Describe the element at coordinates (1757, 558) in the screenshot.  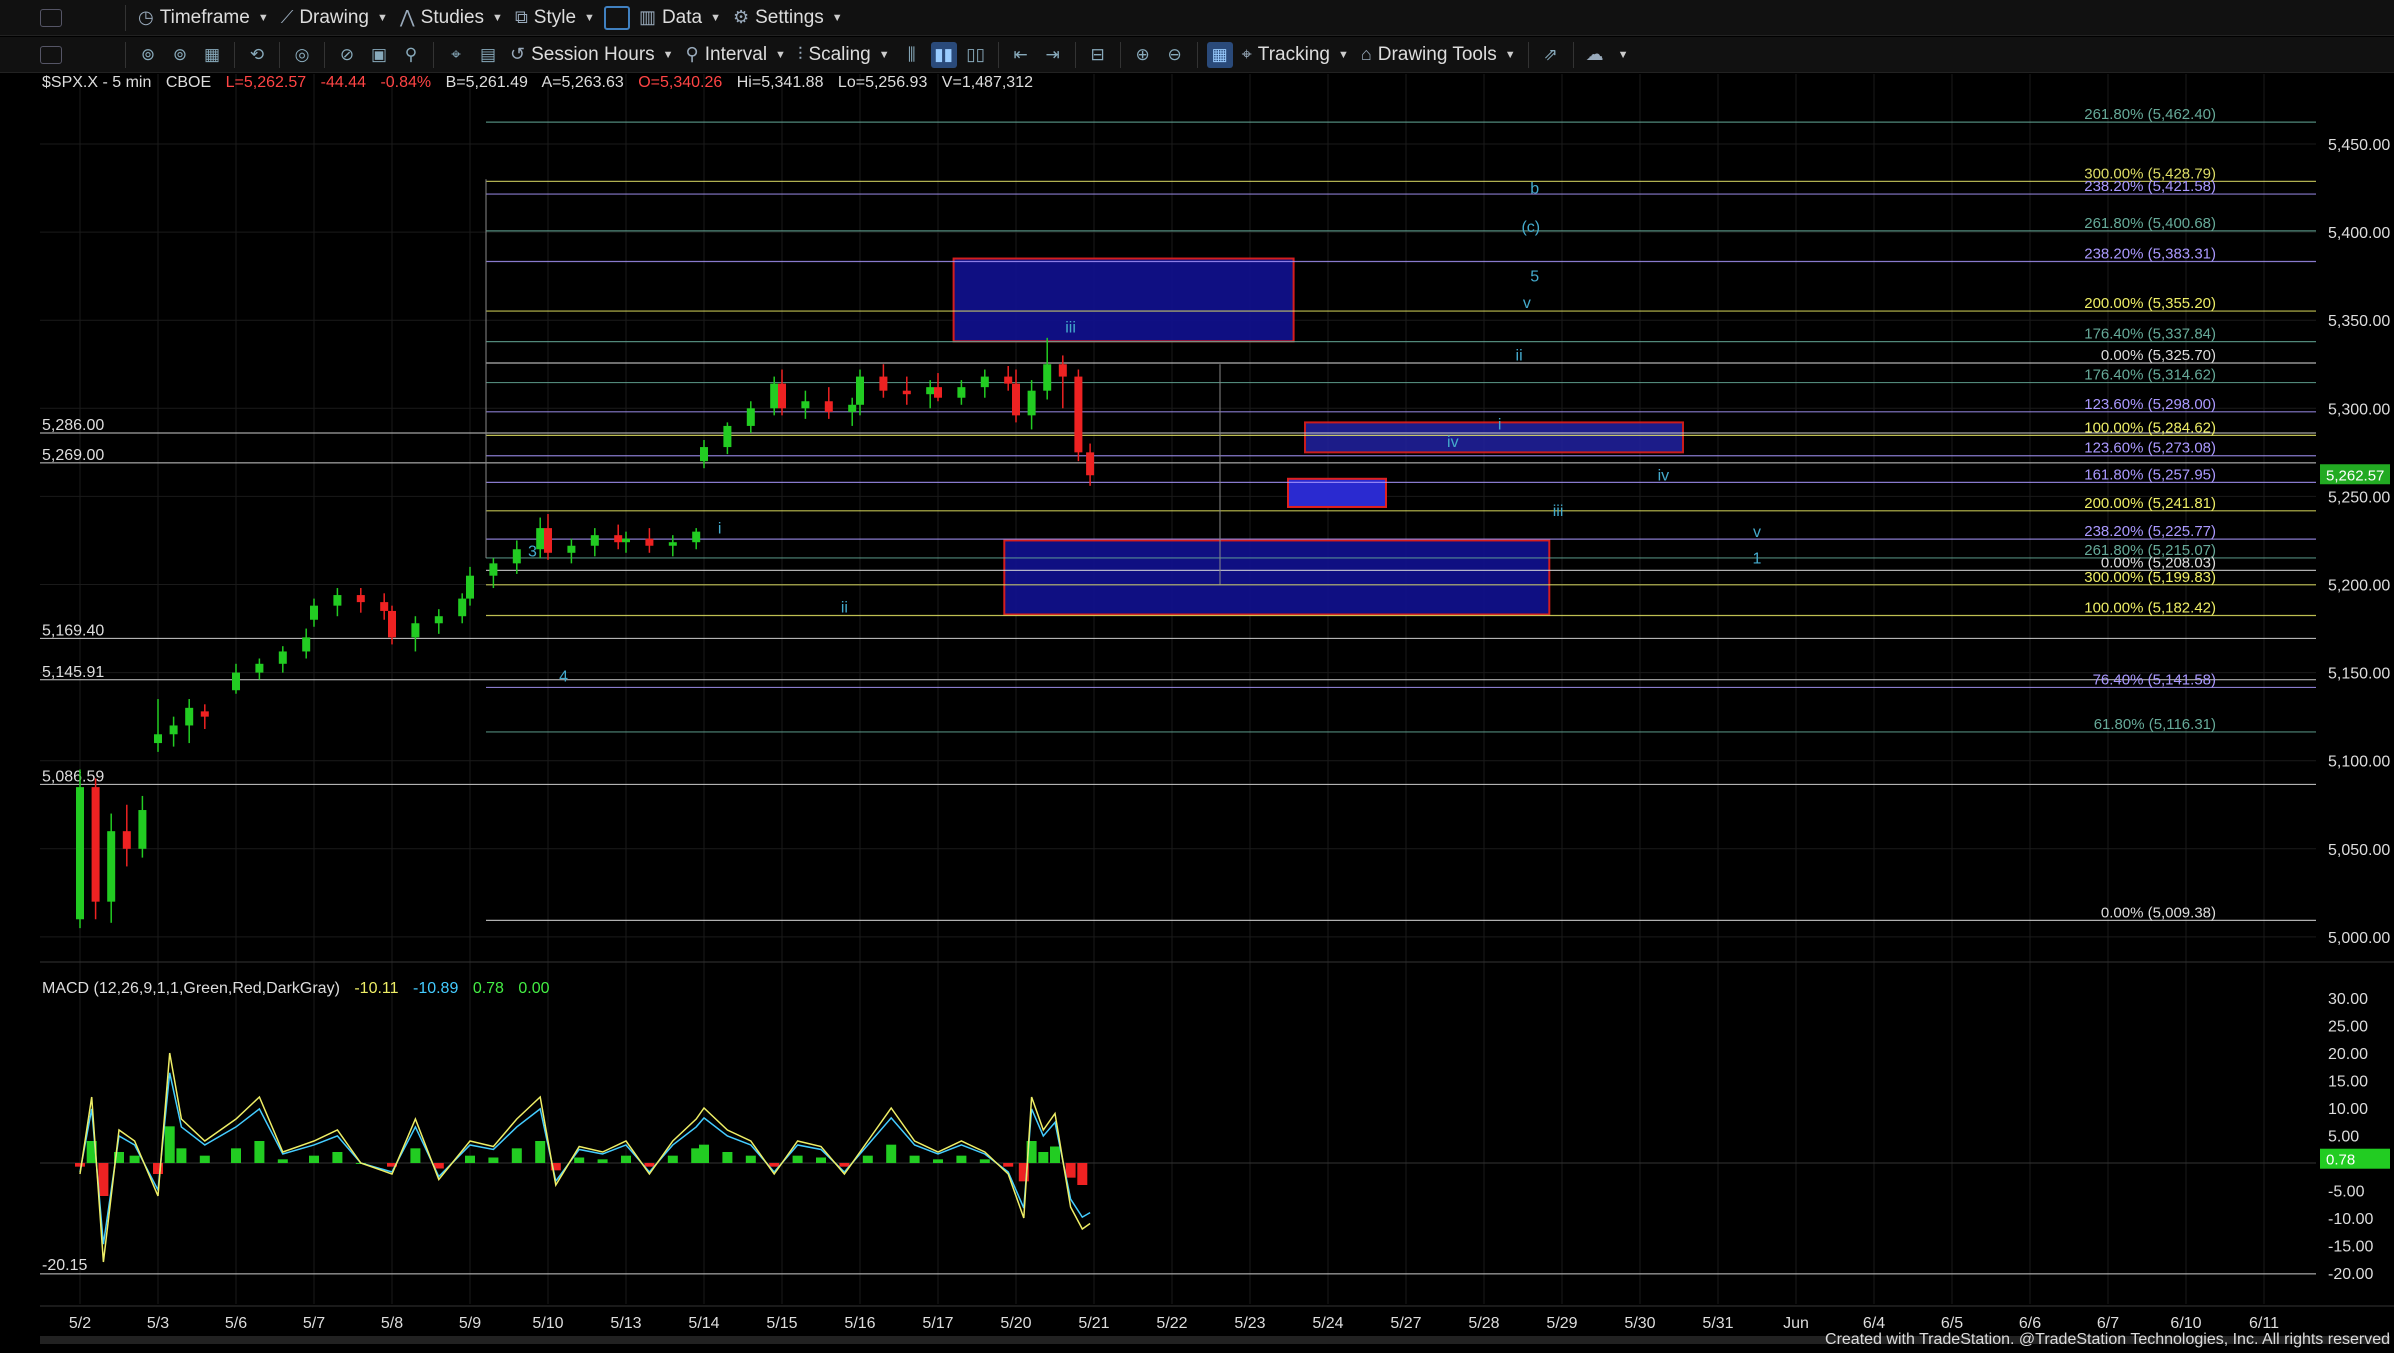
I see `wave-label: 1` at that location.